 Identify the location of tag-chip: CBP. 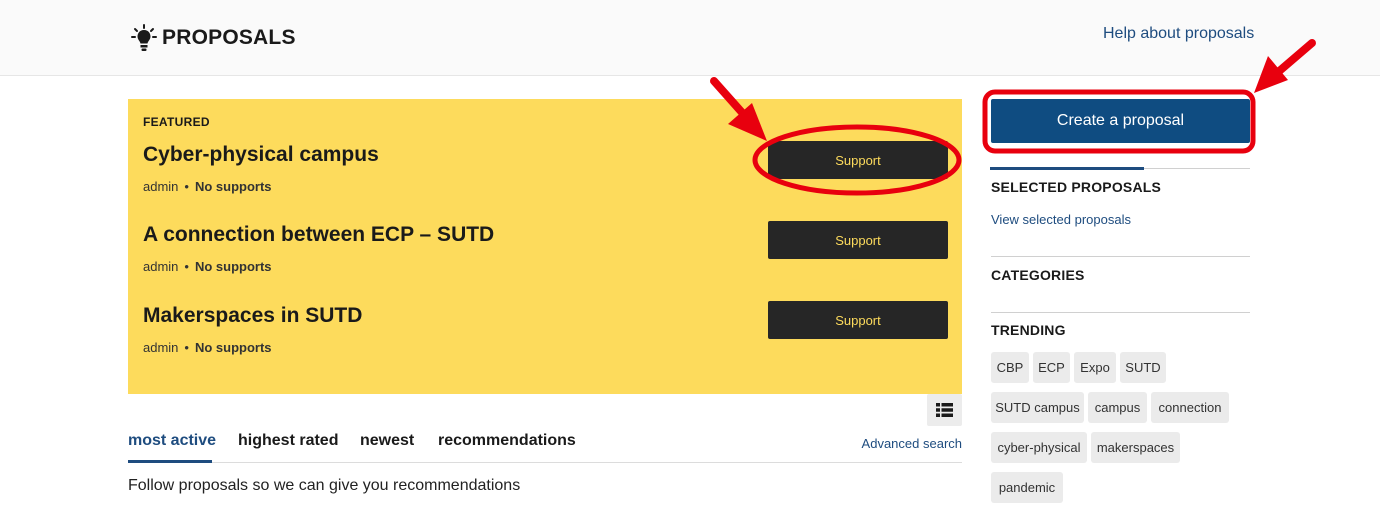
(1010, 367).